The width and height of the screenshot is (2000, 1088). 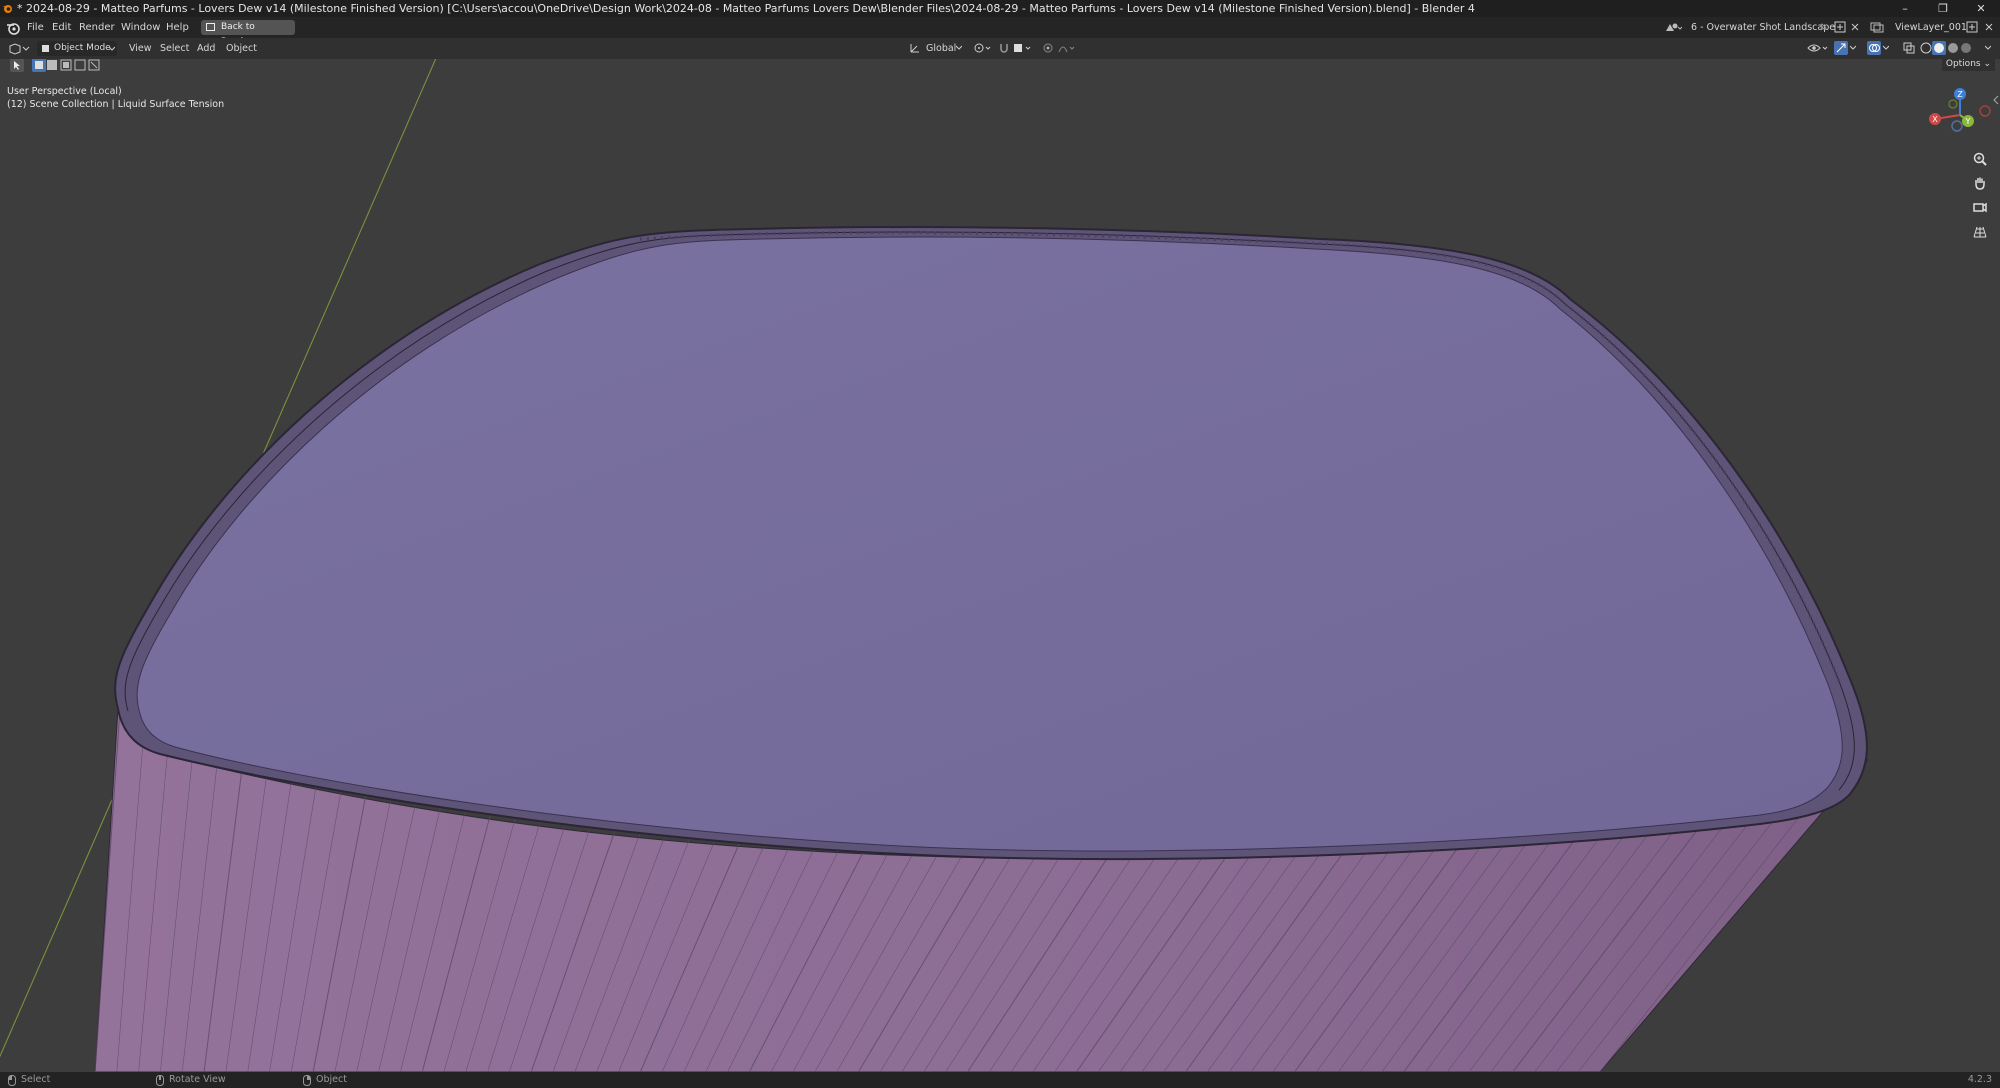 I want to click on z-axis-label: Z, so click(x=1960, y=94).